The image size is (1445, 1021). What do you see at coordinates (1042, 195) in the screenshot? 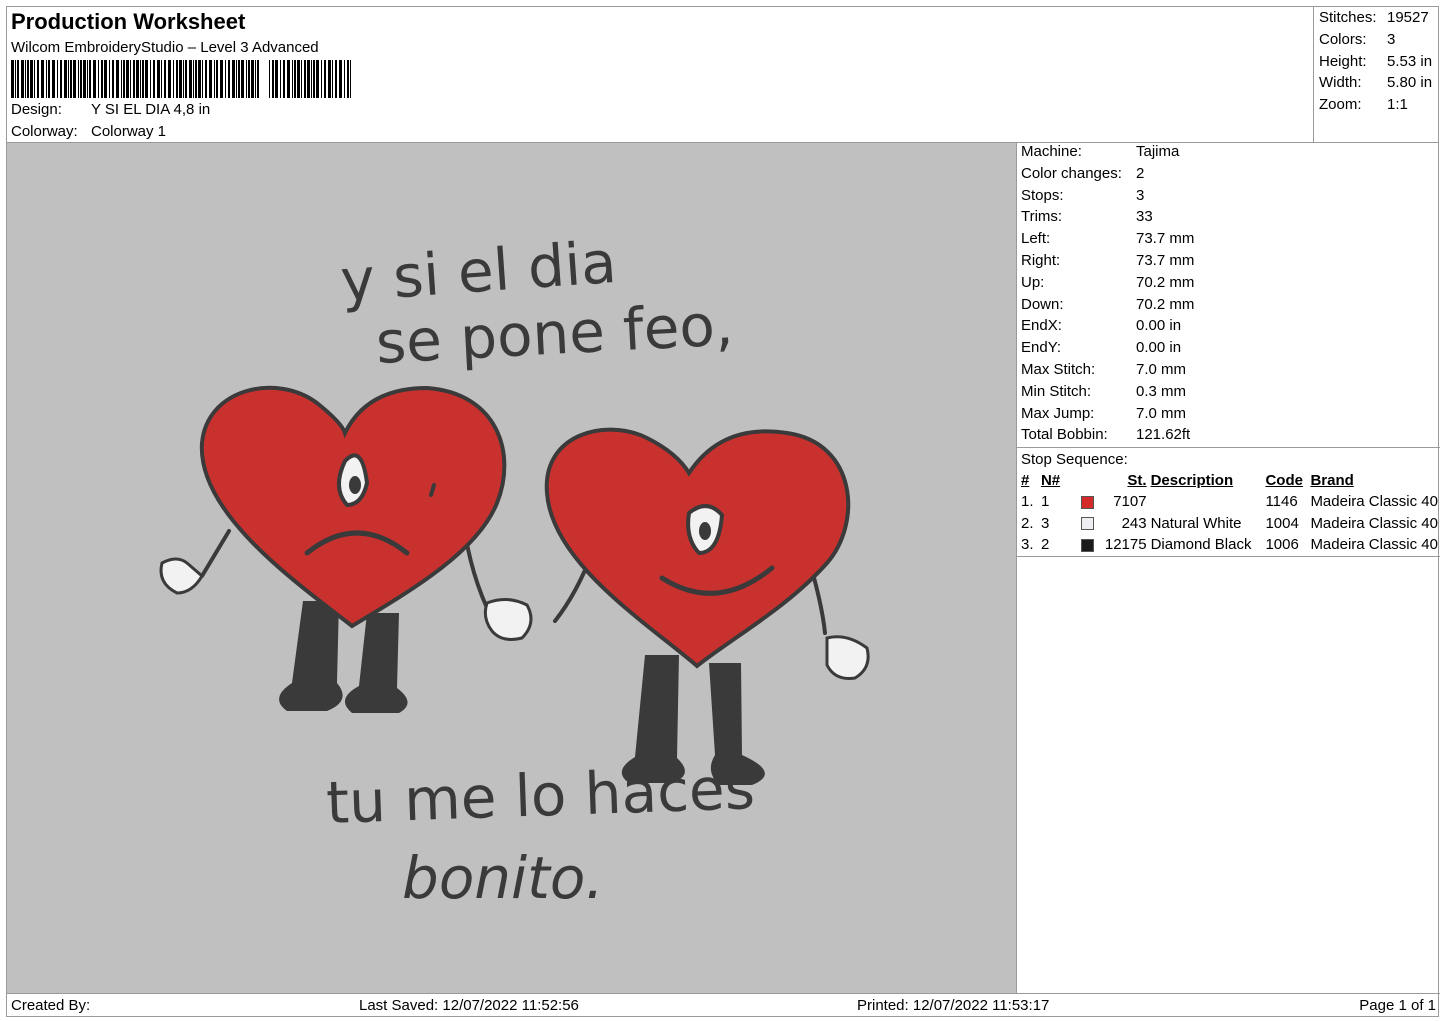
I see `info-label: Stops:` at bounding box center [1042, 195].